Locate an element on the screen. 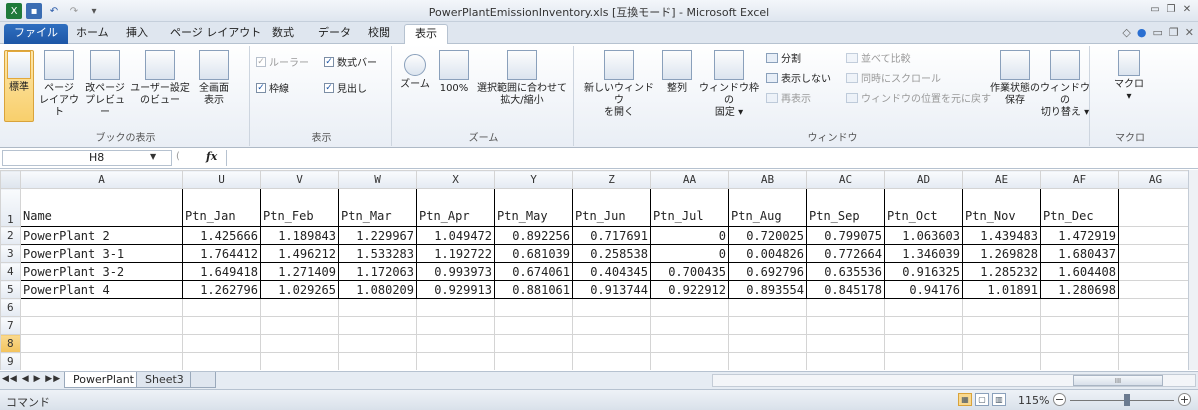  name-cell: PowerPlant 3-1 is located at coordinates (101, 253).